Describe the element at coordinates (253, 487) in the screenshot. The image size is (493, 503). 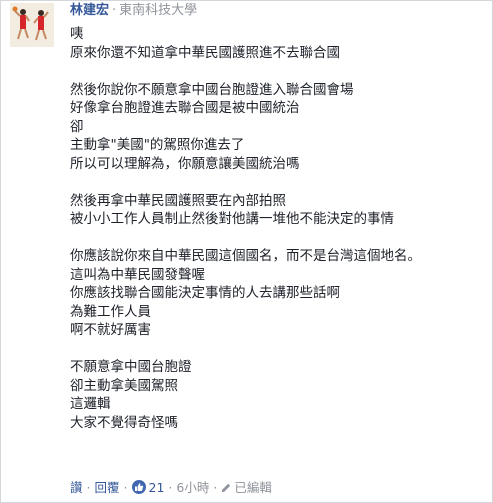
I see `edited-label: 已編輯` at that location.